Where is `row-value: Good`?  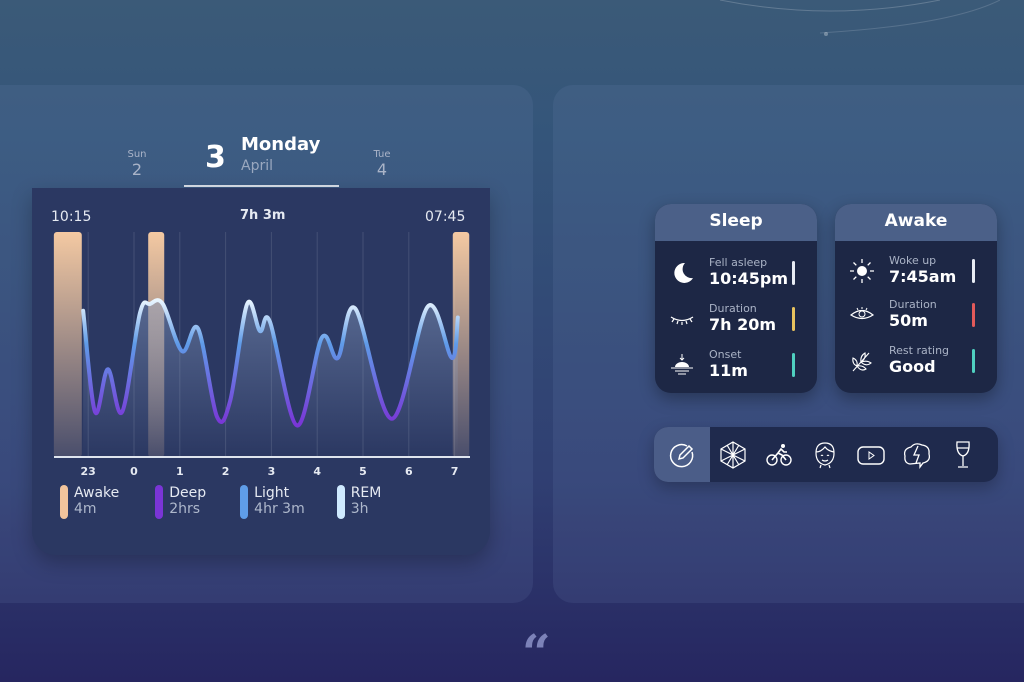 row-value: Good is located at coordinates (912, 366).